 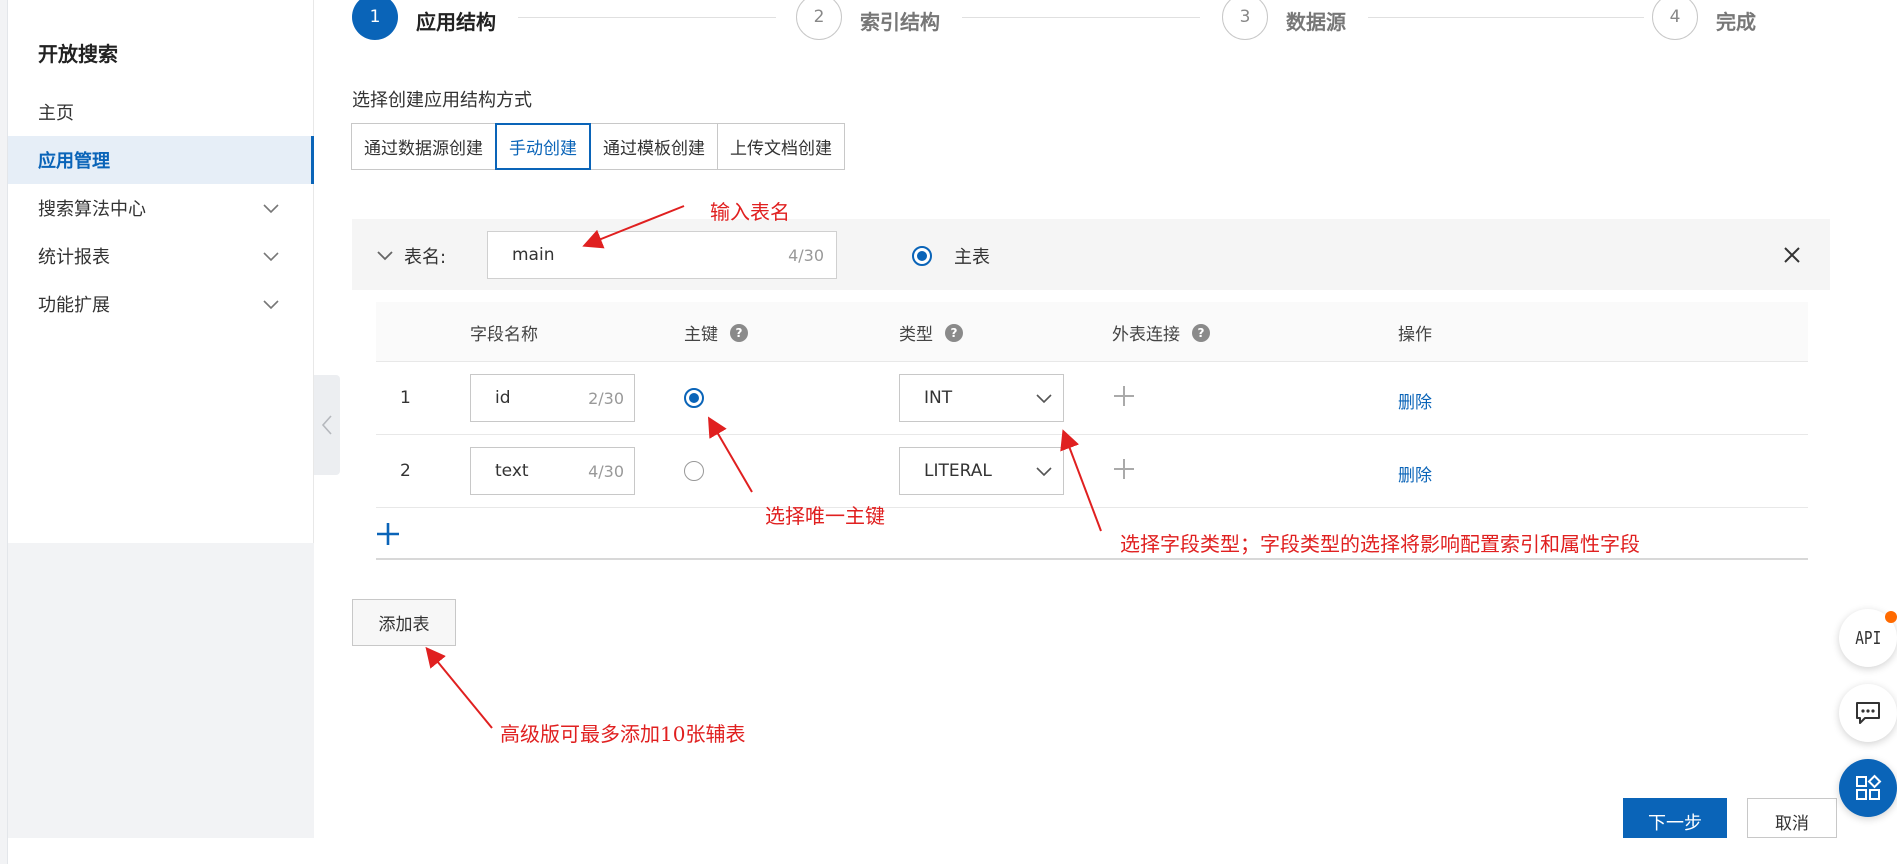 I want to click on sidebar-item-label: 应用管理, so click(x=74, y=161).